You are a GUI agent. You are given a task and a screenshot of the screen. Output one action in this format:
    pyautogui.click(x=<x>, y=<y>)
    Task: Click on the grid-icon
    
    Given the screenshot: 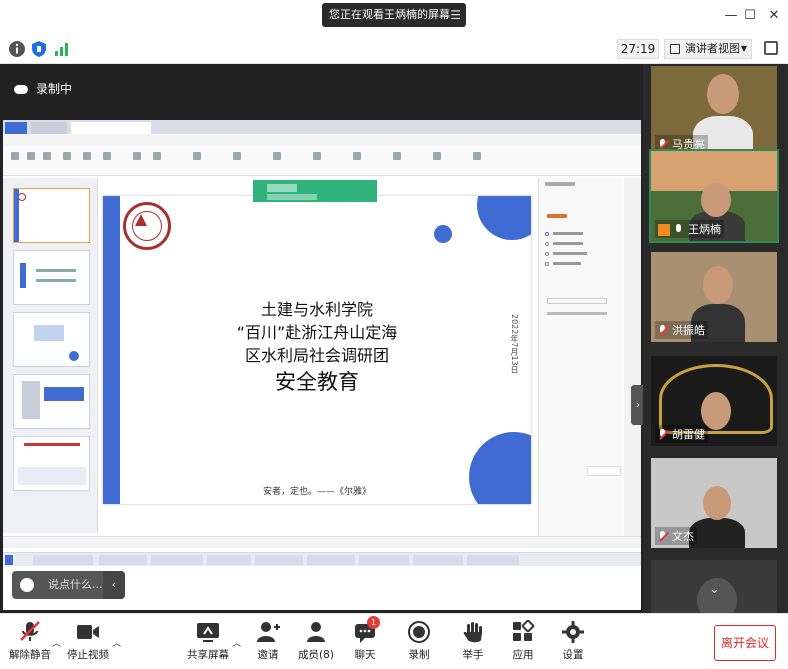 What is the action you would take?
    pyautogui.click(x=675, y=49)
    